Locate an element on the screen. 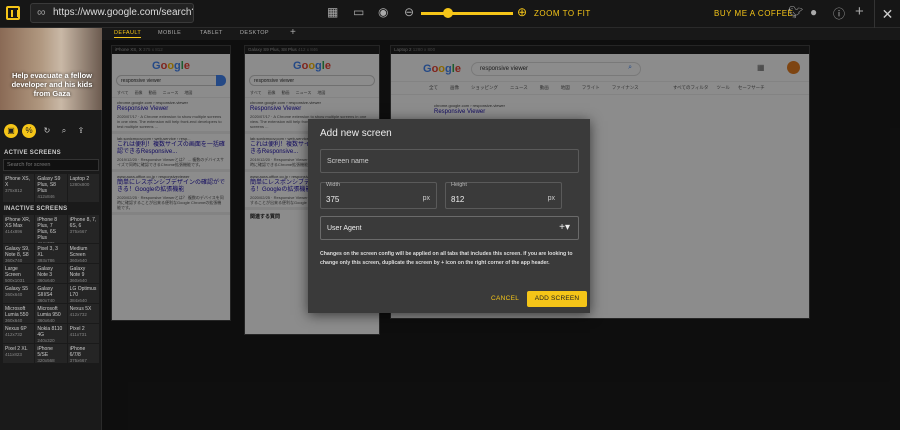  screen-name: iPhone 5/SE is located at coordinates (45, 352).